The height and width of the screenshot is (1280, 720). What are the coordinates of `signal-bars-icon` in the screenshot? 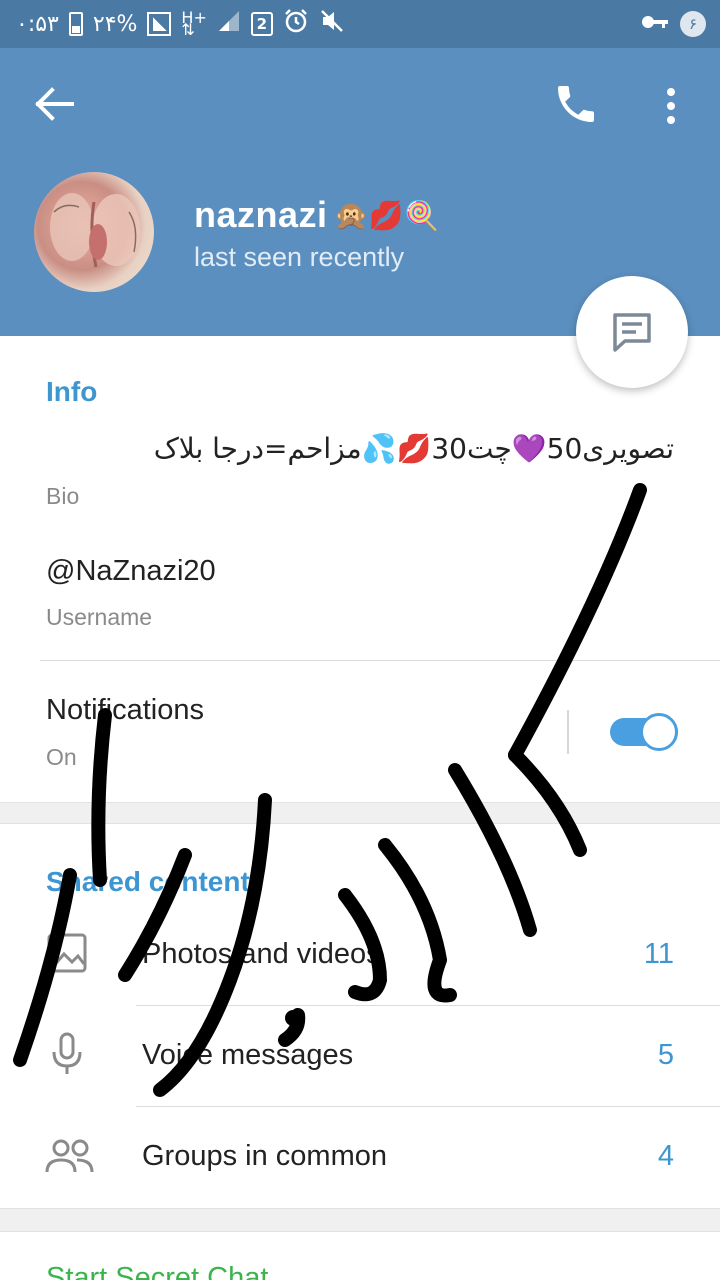 It's located at (229, 24).